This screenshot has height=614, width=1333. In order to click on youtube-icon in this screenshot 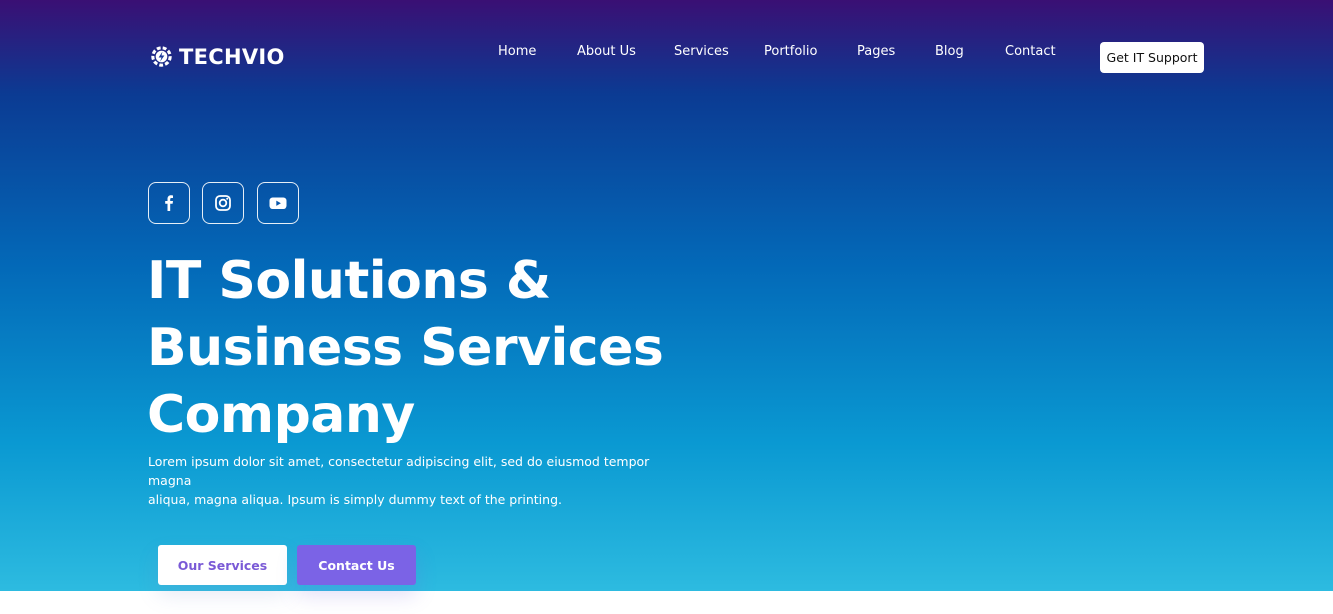, I will do `click(278, 203)`.